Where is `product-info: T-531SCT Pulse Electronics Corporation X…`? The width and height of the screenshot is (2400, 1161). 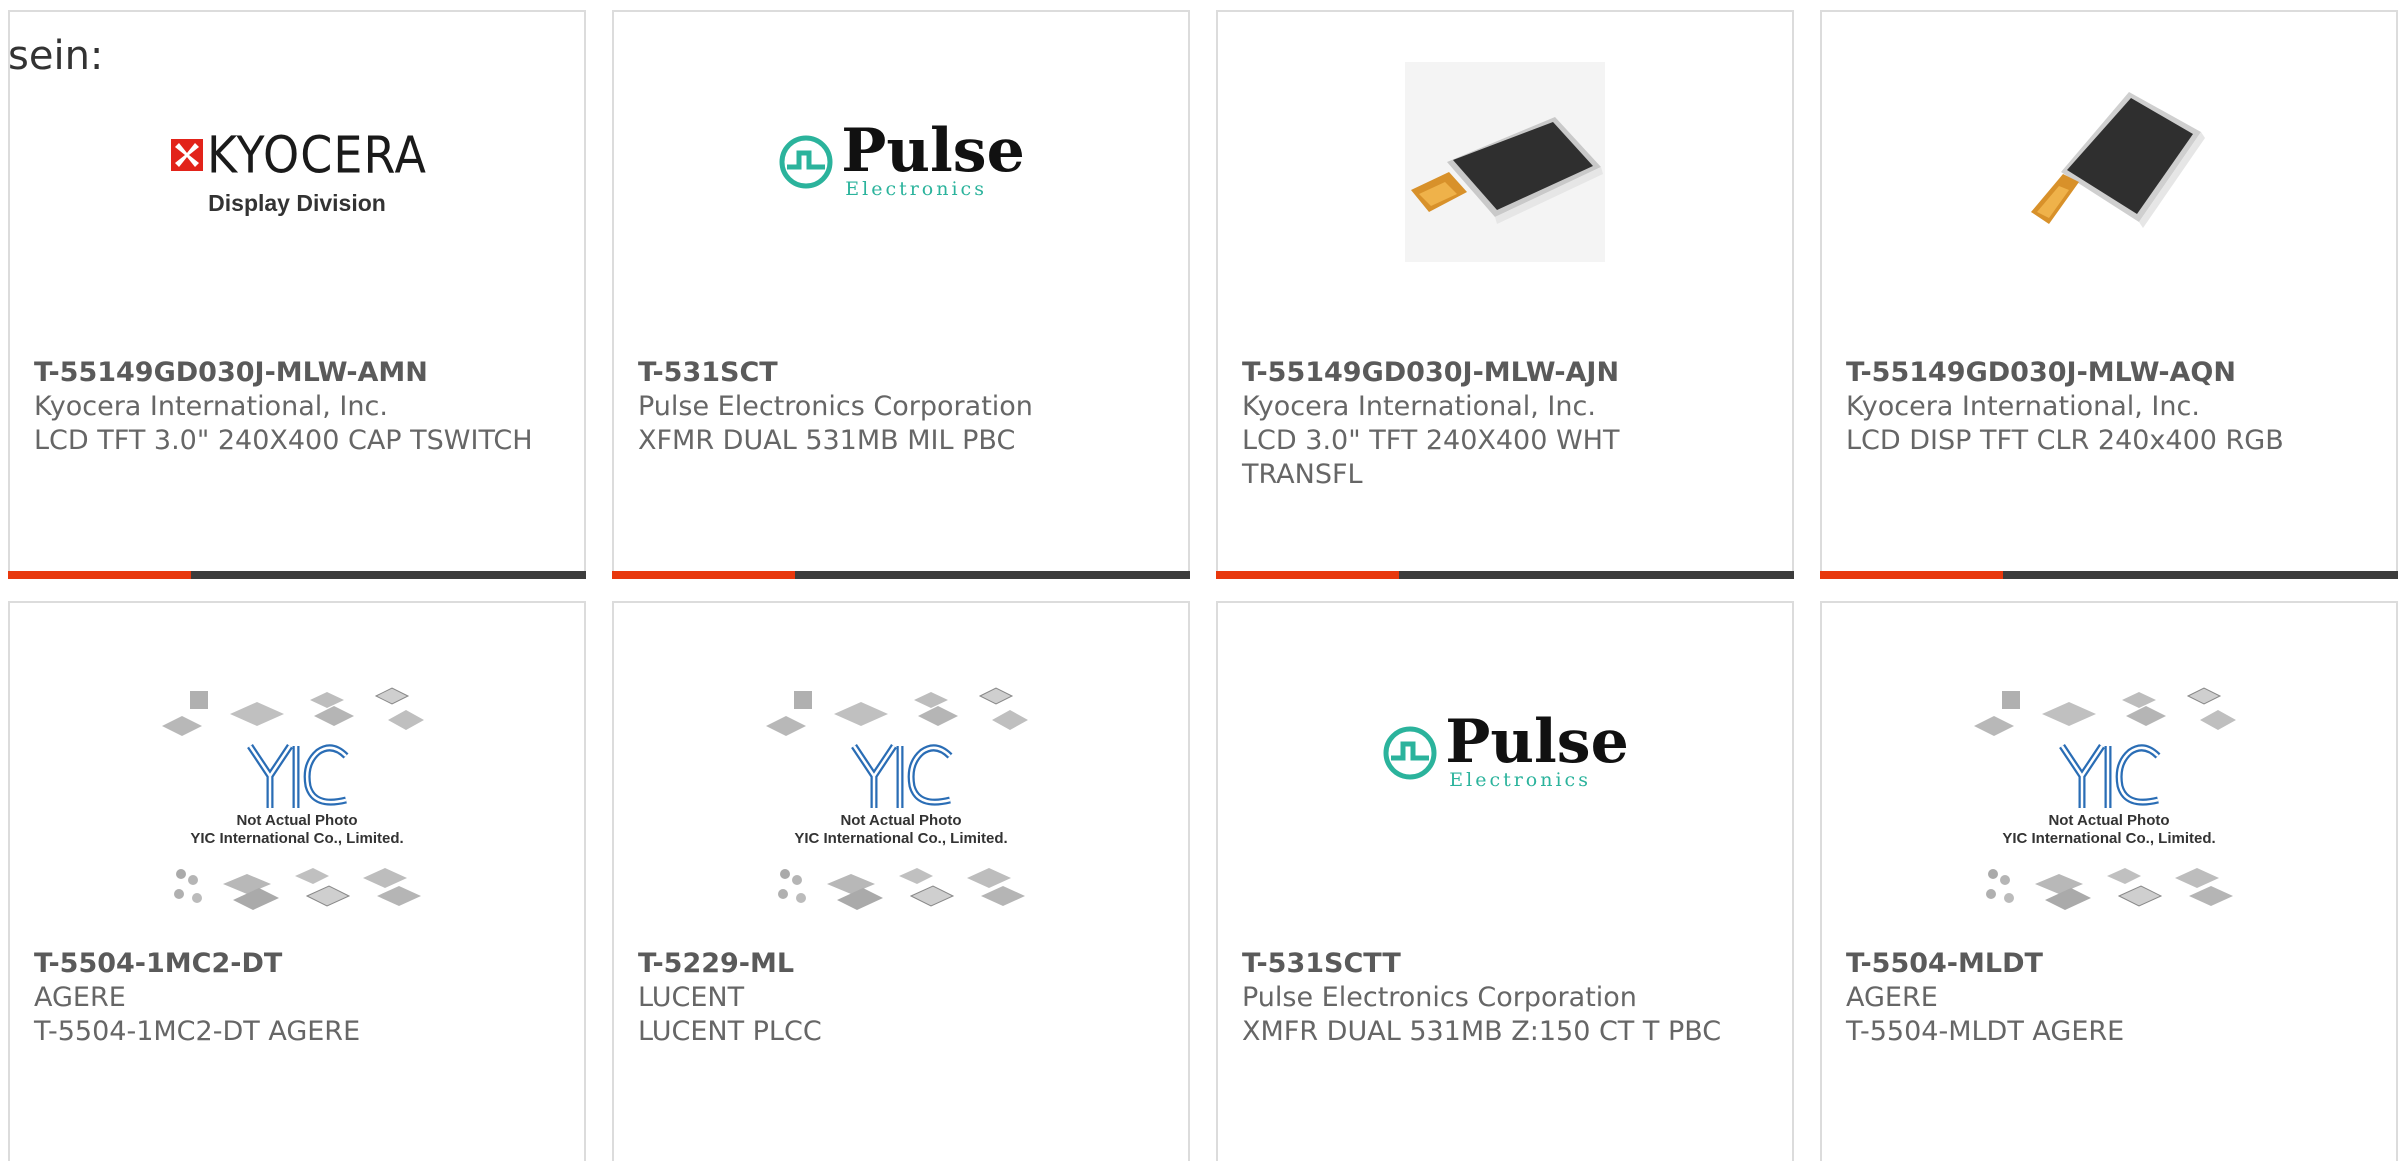
product-info: T-531SCT Pulse Electronics Corporation X… is located at coordinates (888, 407).